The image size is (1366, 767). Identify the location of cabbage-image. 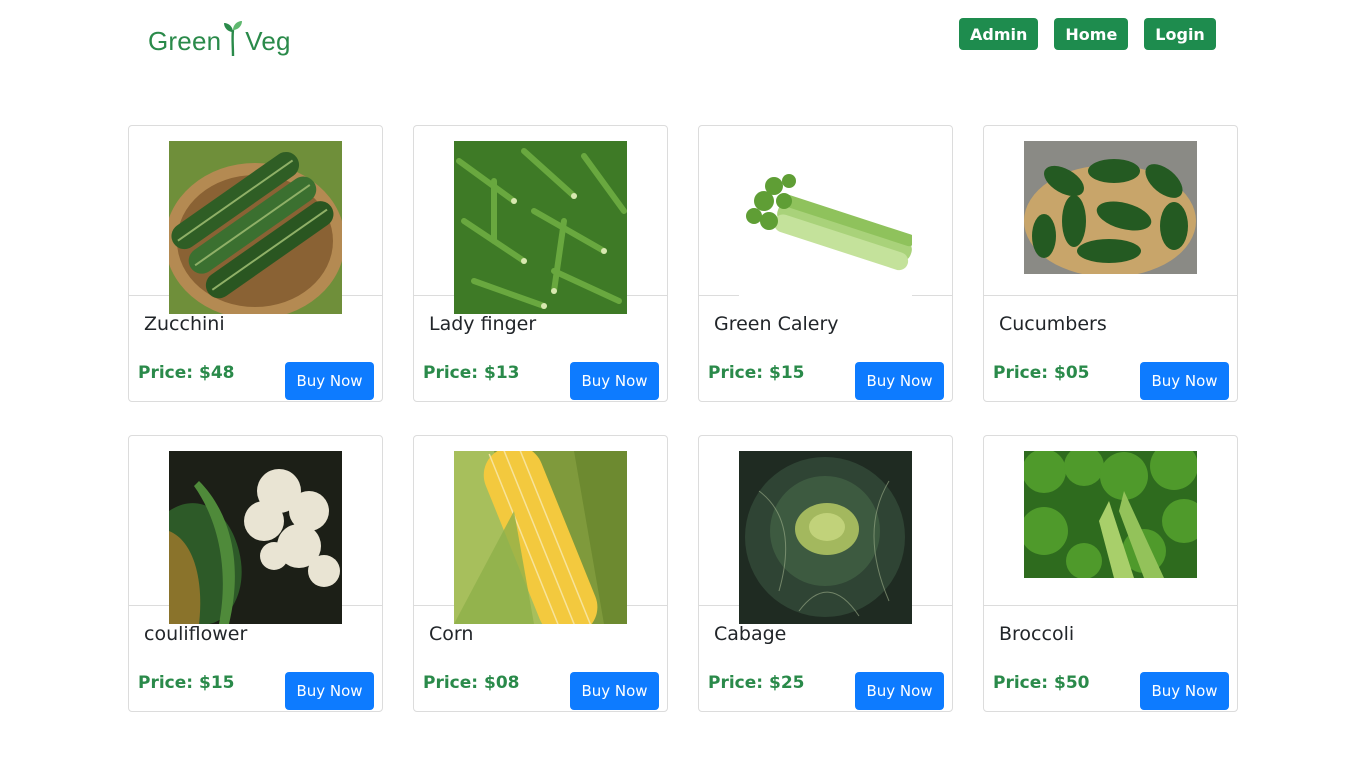
(825, 537).